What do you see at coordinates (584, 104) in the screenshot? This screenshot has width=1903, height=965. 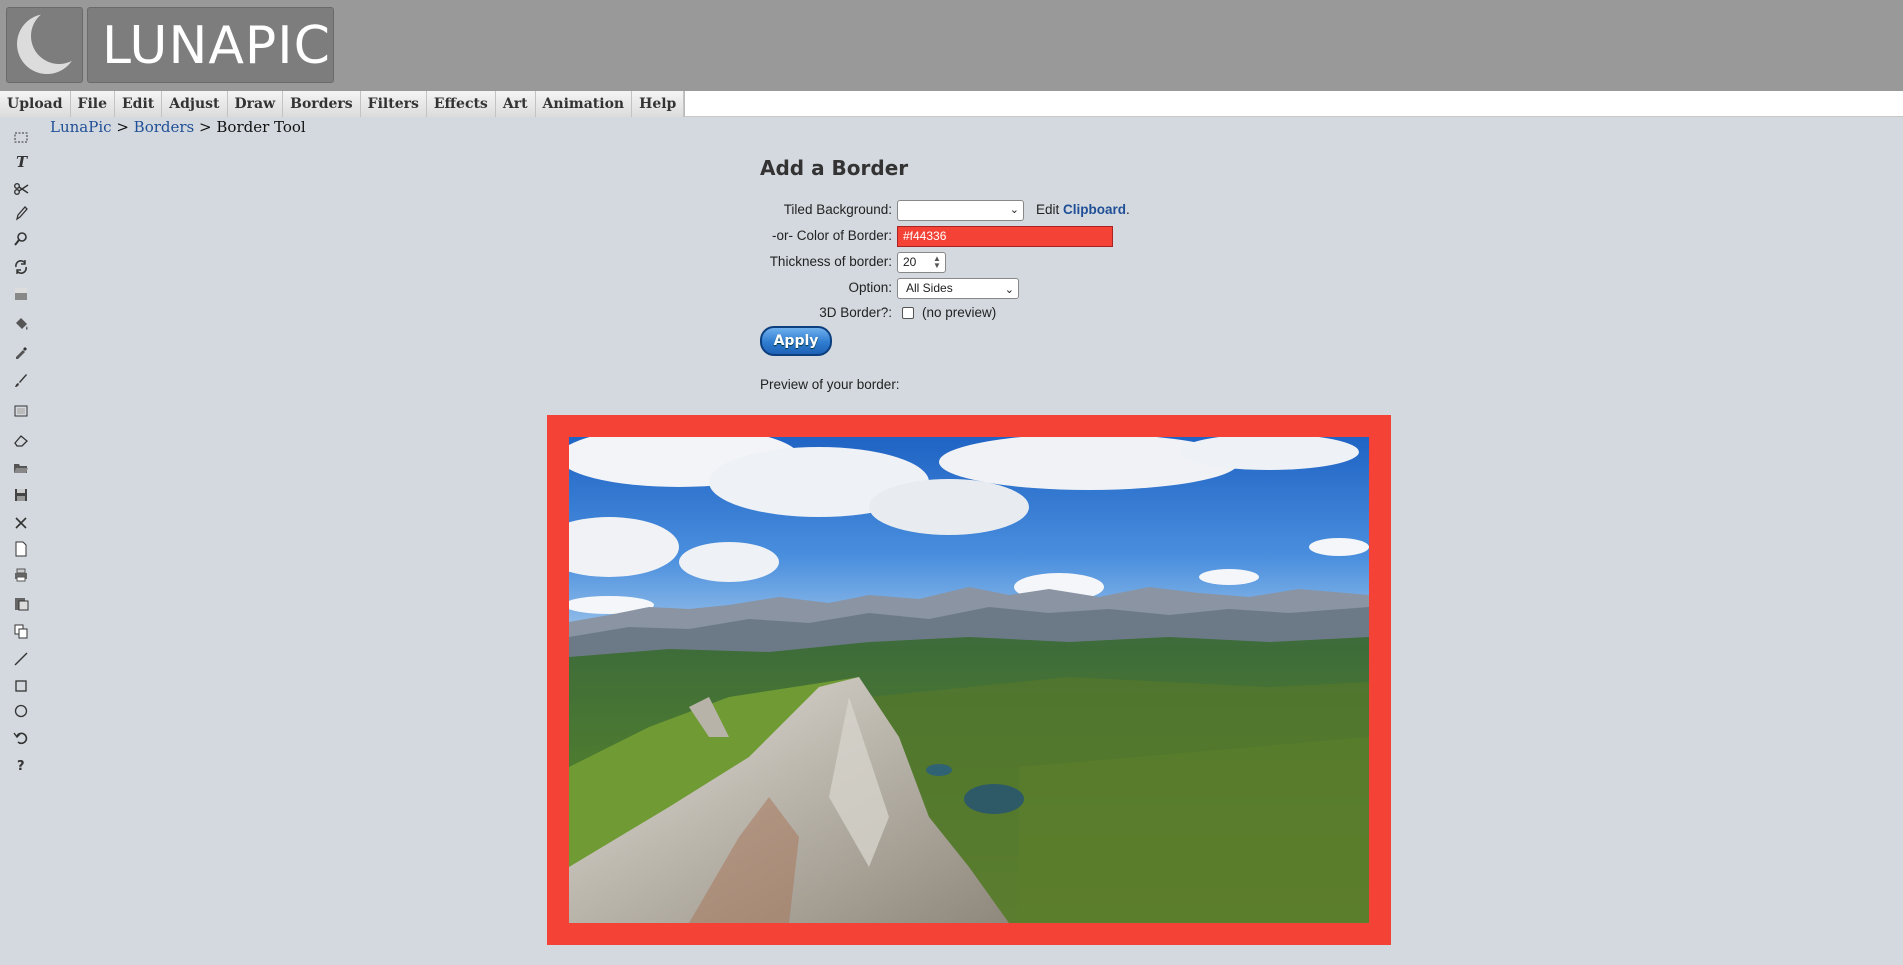 I see `menu-animation: Animation` at bounding box center [584, 104].